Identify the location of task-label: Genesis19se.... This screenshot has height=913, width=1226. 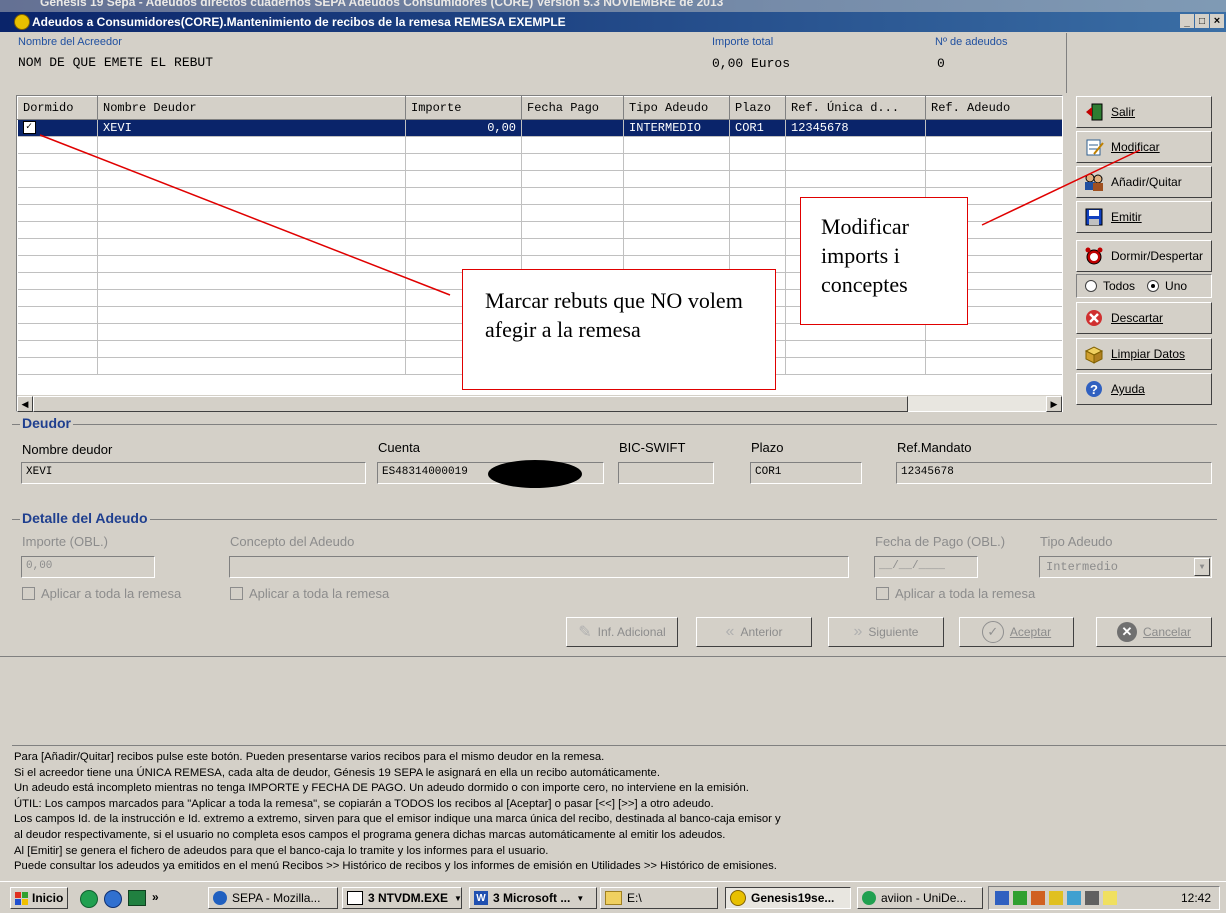
(793, 898).